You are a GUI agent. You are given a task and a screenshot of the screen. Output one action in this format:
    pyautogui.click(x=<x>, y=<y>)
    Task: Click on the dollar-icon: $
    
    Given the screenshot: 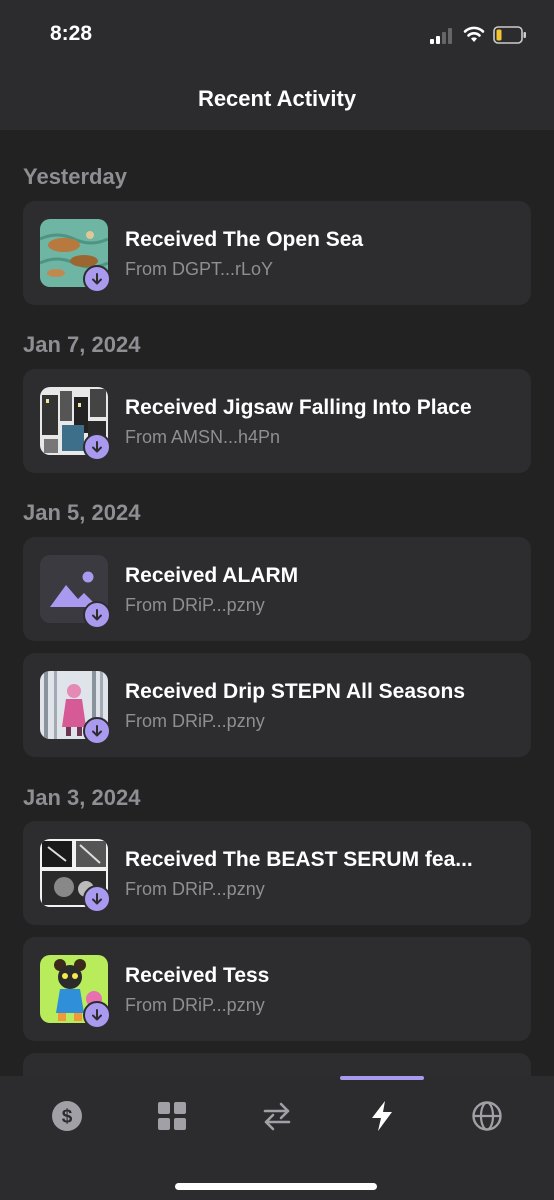 What is the action you would take?
    pyautogui.click(x=67, y=1116)
    